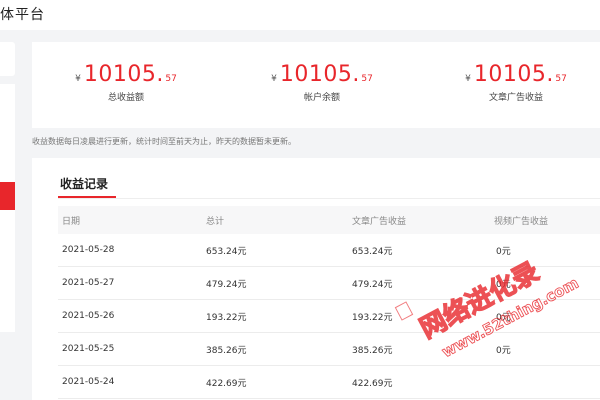 This screenshot has width=600, height=400. What do you see at coordinates (329, 382) in the screenshot?
I see `table-row: 2021-05-24 422.69元 422.69元` at bounding box center [329, 382].